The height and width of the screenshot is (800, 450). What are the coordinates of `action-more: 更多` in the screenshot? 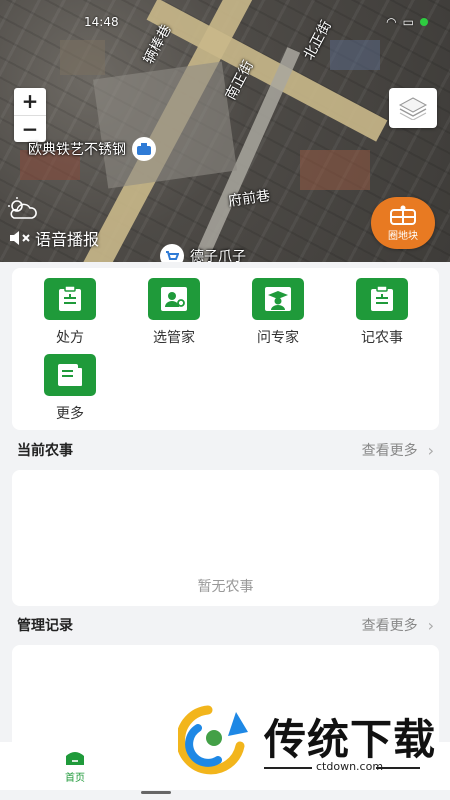 It's located at (70, 388).